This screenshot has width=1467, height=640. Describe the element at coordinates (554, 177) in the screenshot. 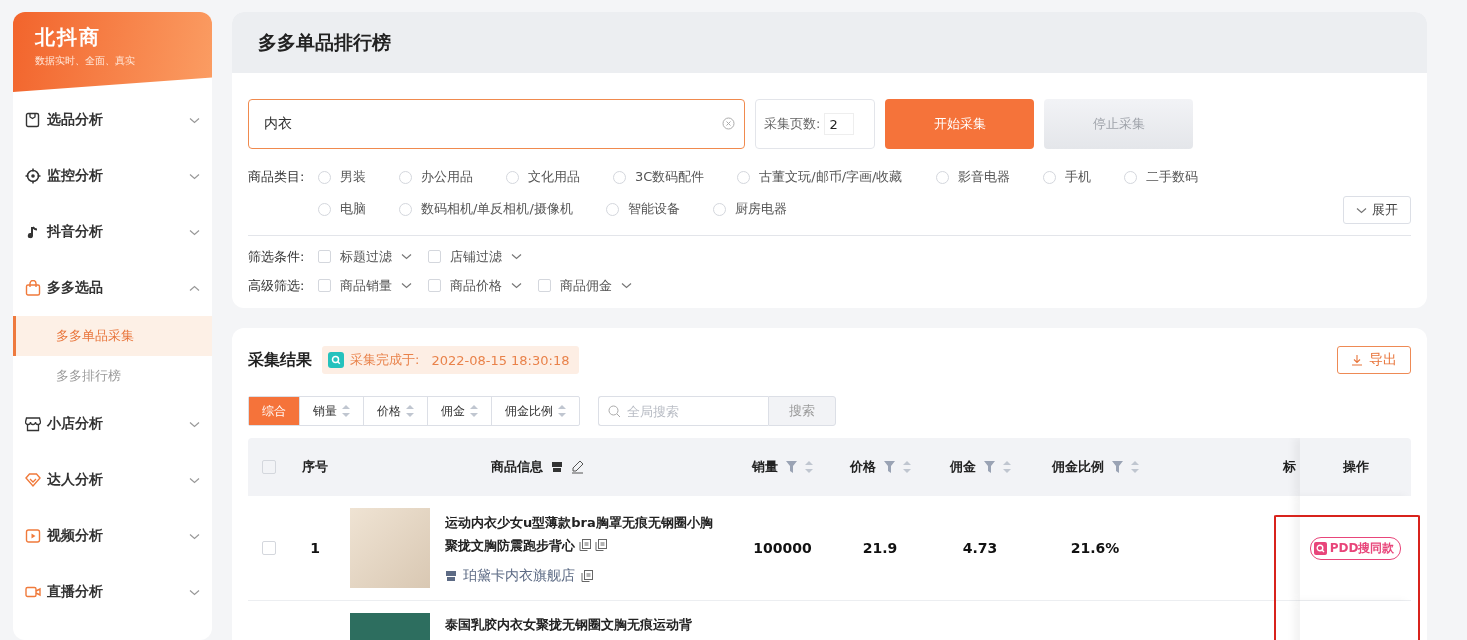

I see `category-label: 文化用品` at that location.